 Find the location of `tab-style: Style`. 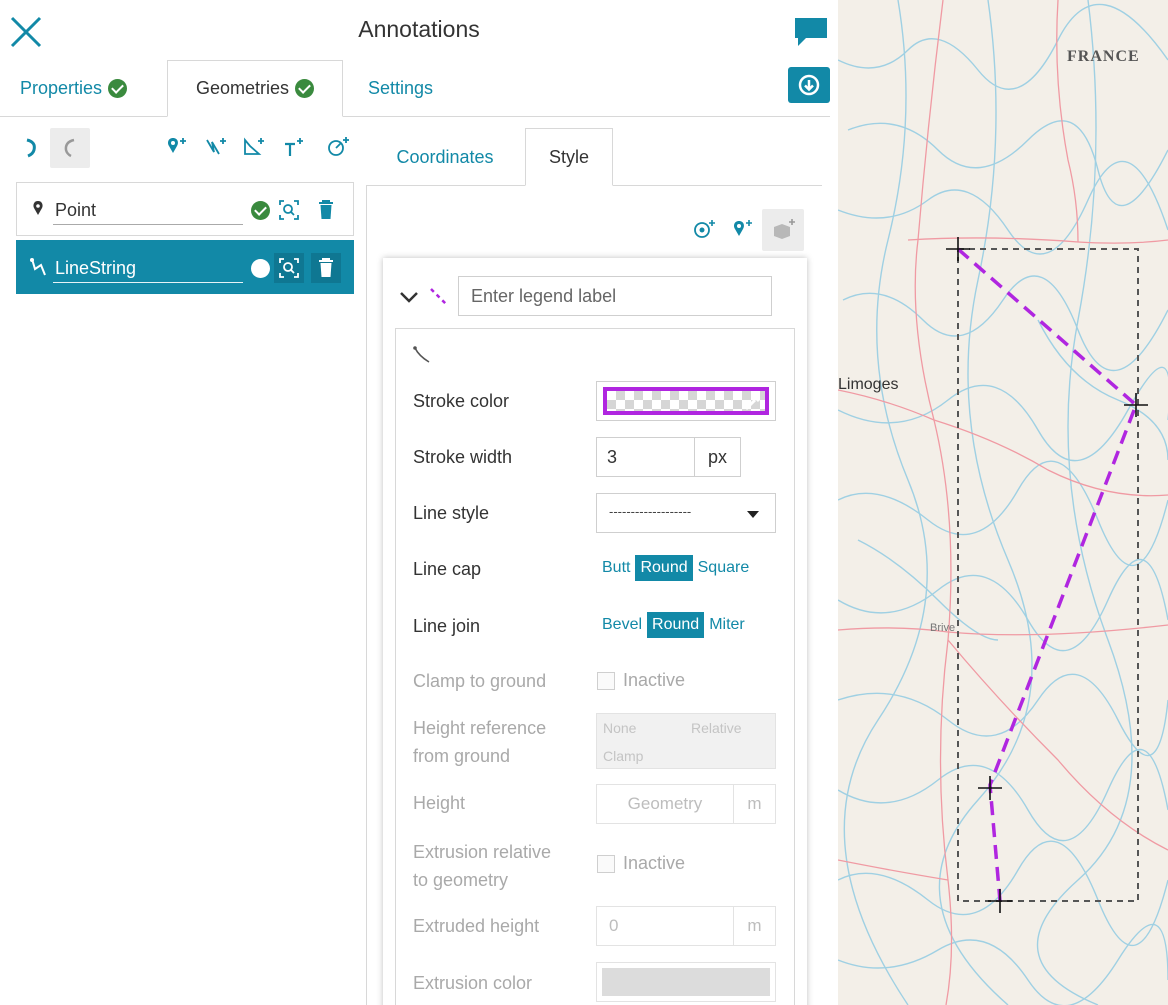

tab-style: Style is located at coordinates (569, 157).